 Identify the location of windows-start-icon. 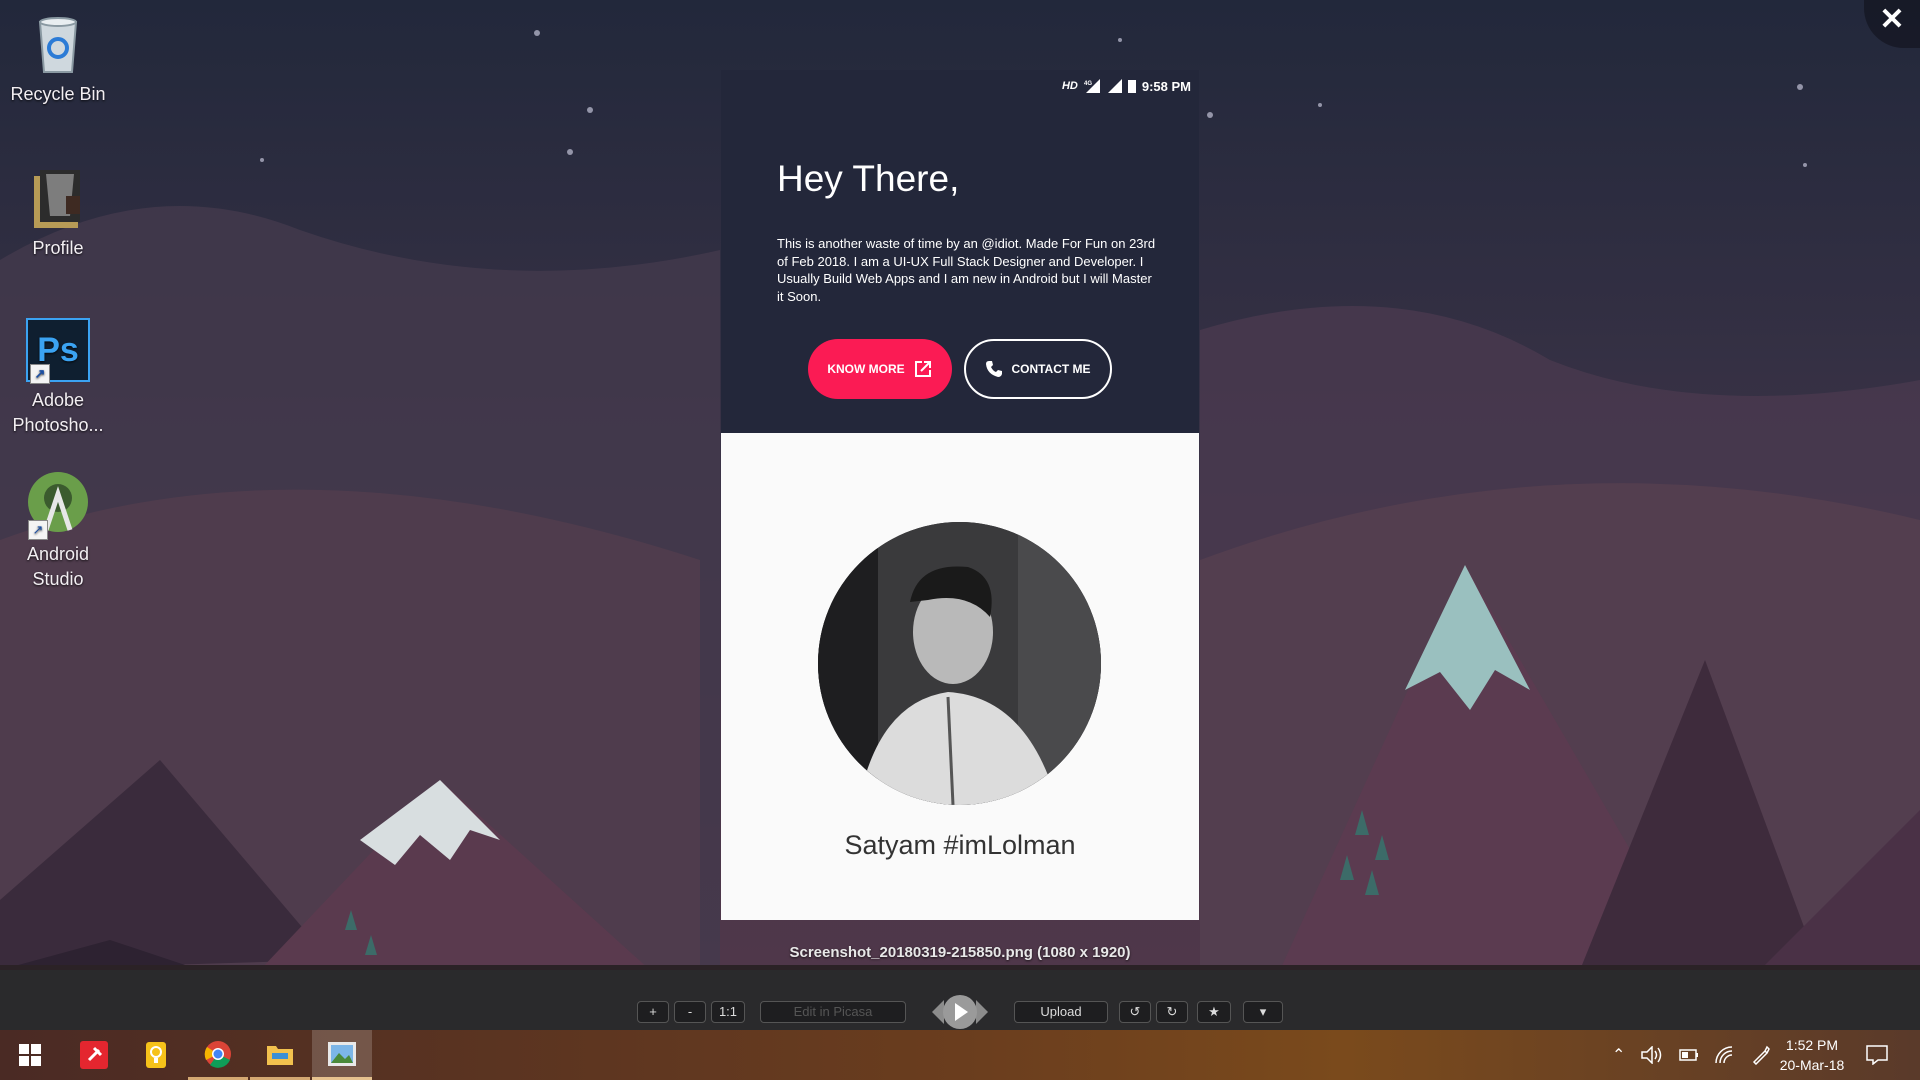
(30, 1055).